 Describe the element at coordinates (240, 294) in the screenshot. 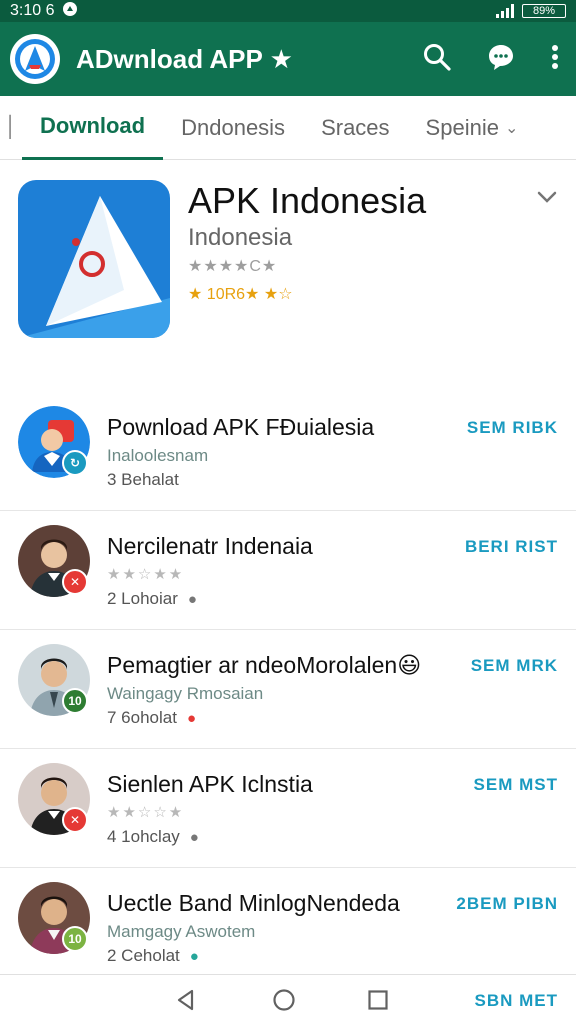

I see `featured-app-meta: ★ 10R6★ ★☆` at that location.